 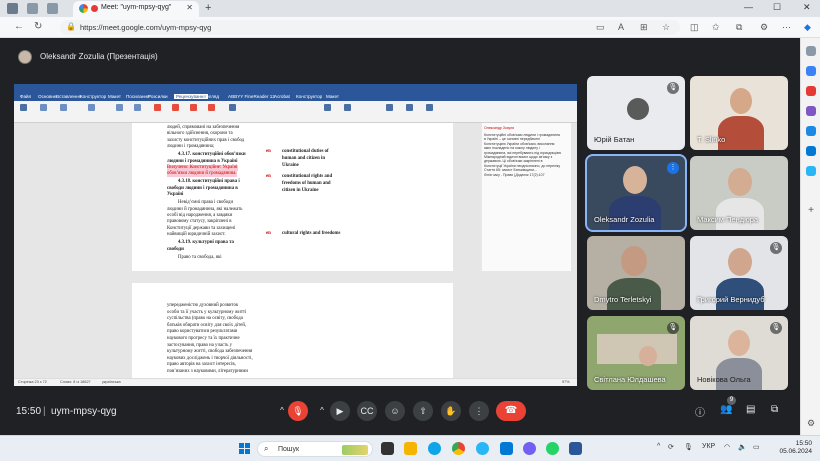 I want to click on leave-call-button: ☎, so click(x=511, y=411).